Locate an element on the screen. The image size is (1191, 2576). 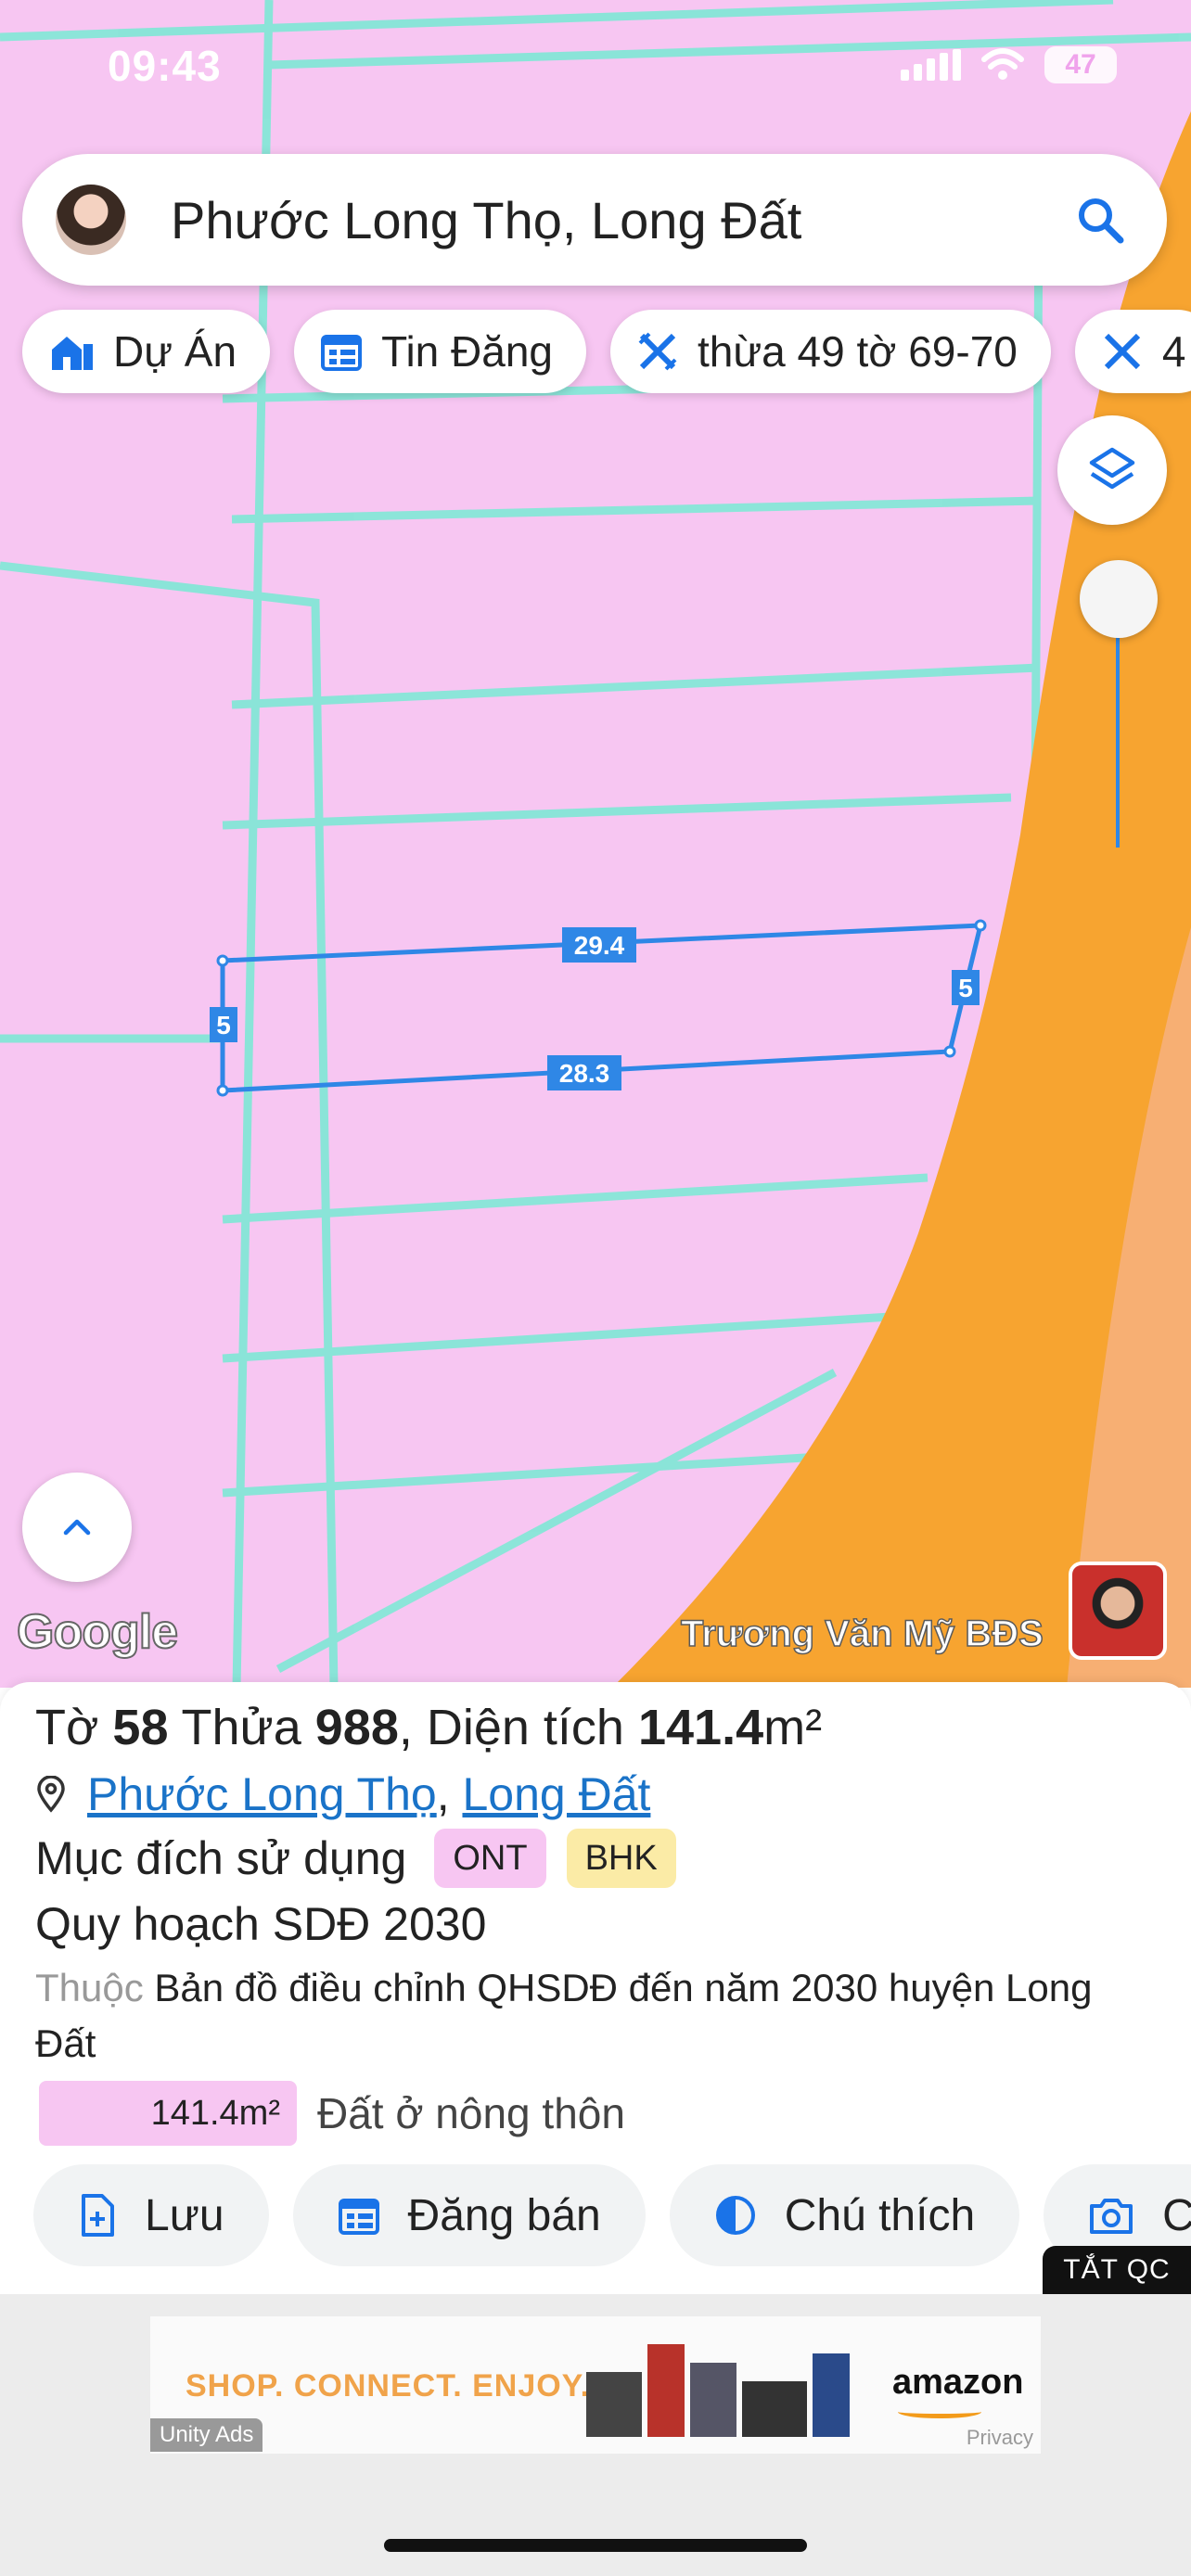
contrast-icon is located at coordinates (735, 2216).